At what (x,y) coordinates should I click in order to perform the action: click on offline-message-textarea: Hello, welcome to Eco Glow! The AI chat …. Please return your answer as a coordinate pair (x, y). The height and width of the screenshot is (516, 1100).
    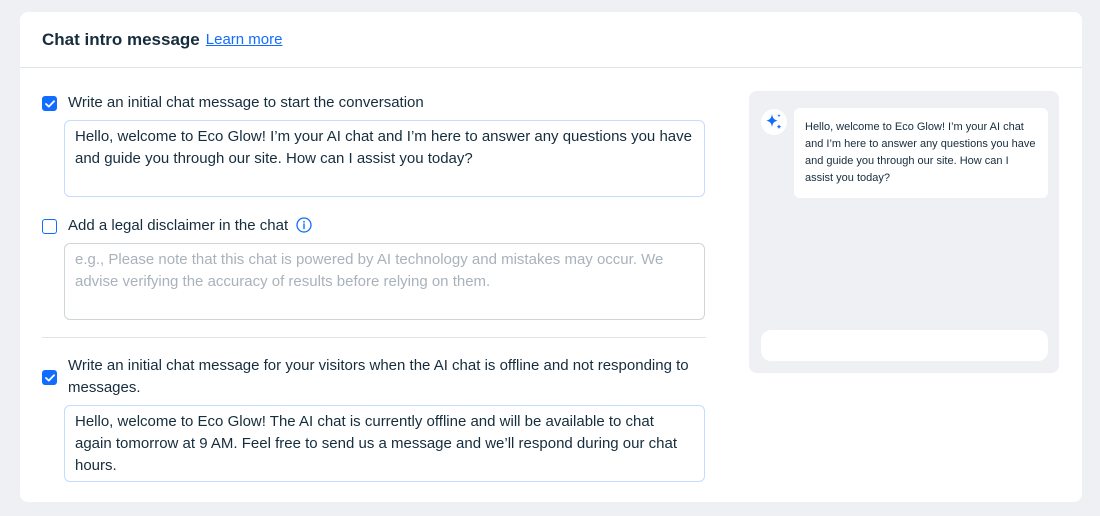
    Looking at the image, I should click on (384, 443).